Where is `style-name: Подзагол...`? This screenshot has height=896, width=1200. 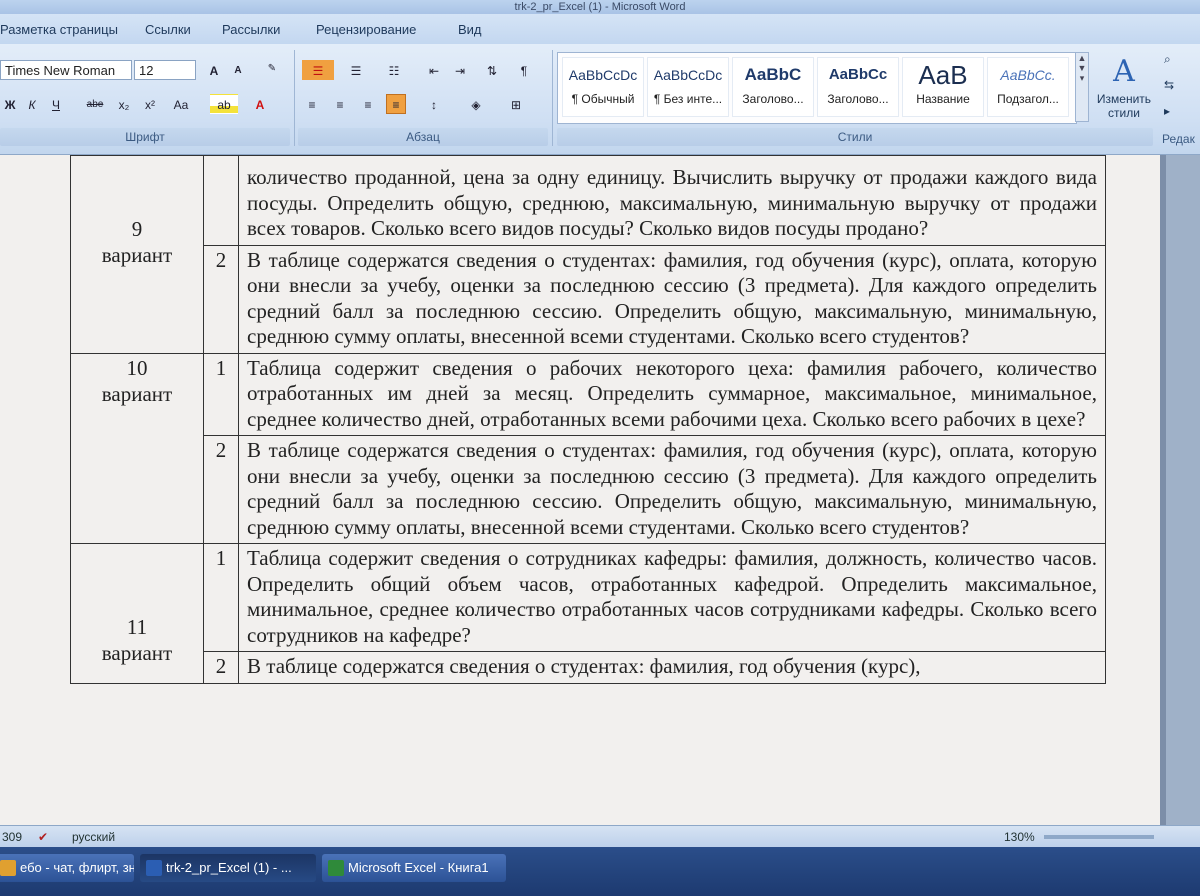
style-name: Подзагол... is located at coordinates (1028, 99).